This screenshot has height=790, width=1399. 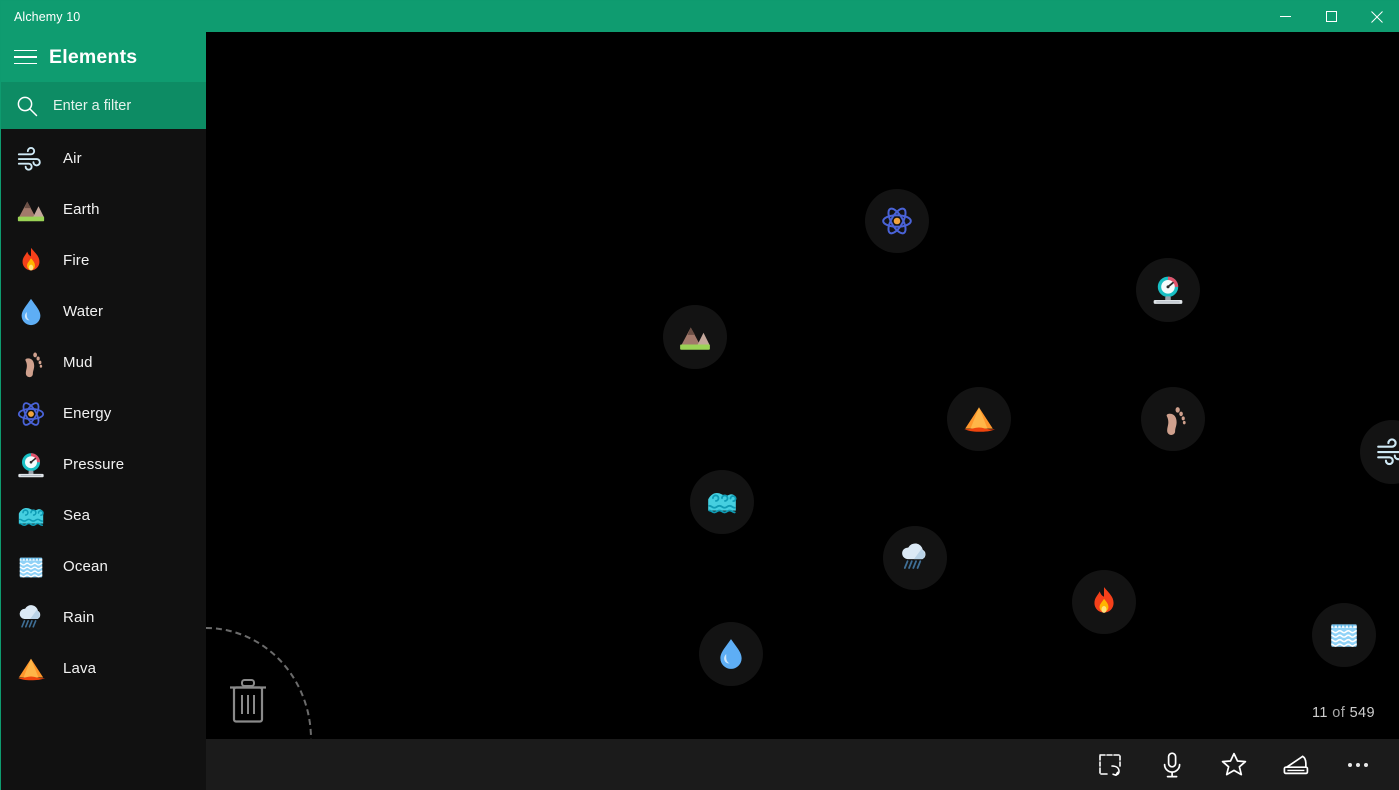 I want to click on star-icon, so click(x=1234, y=765).